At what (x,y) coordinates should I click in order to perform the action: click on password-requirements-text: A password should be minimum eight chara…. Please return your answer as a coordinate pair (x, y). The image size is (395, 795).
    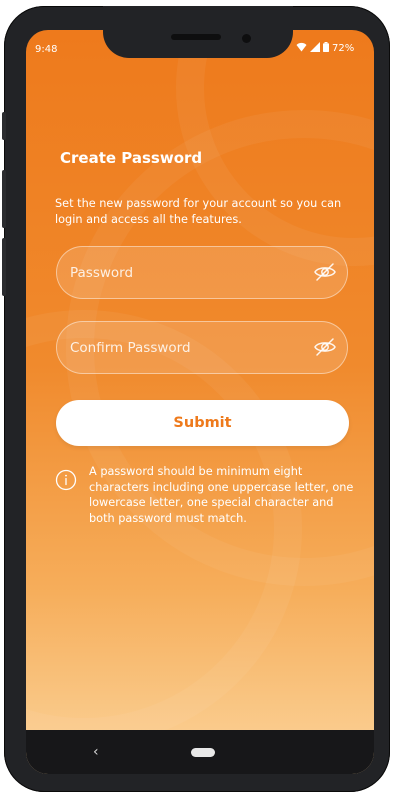
    Looking at the image, I should click on (221, 495).